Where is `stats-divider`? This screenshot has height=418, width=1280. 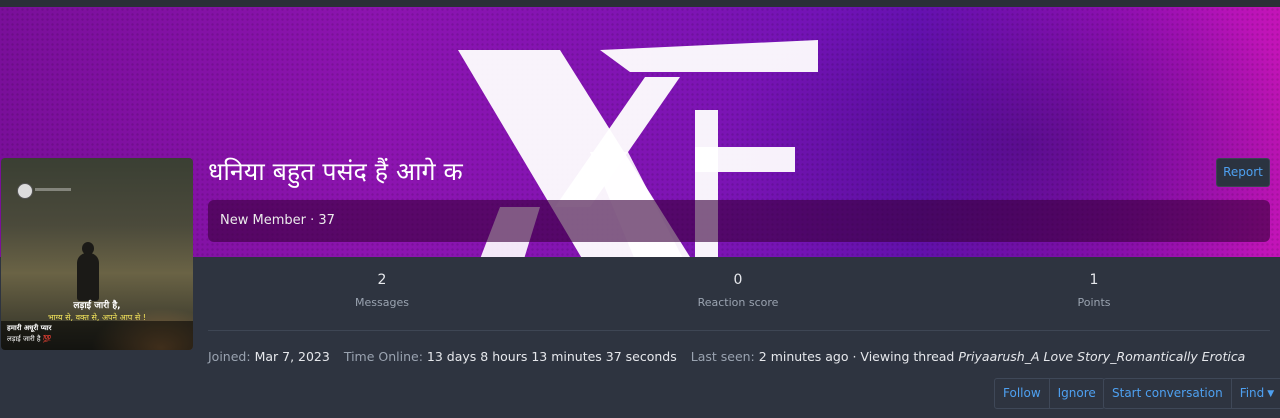
stats-divider is located at coordinates (739, 330).